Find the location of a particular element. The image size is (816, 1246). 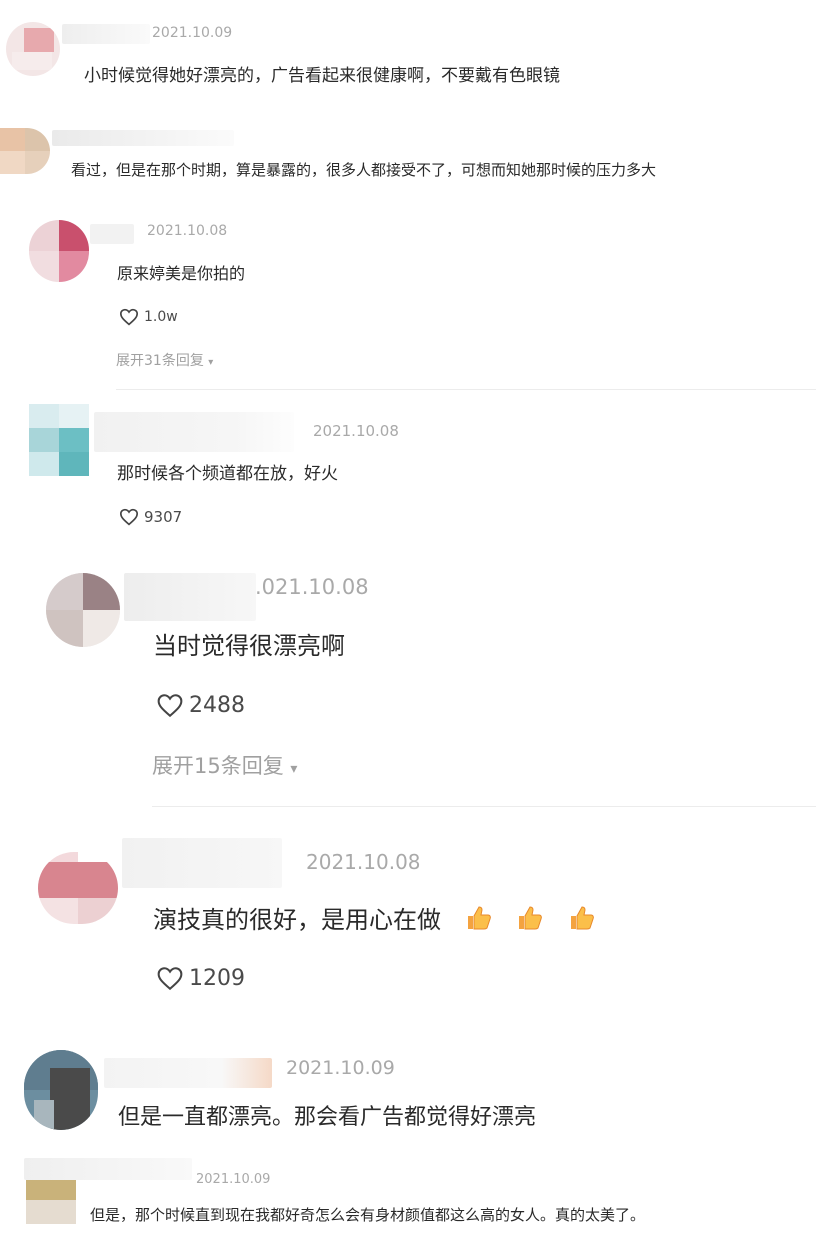

expand-replies: 展开31条回复 ▾ is located at coordinates (164, 360).